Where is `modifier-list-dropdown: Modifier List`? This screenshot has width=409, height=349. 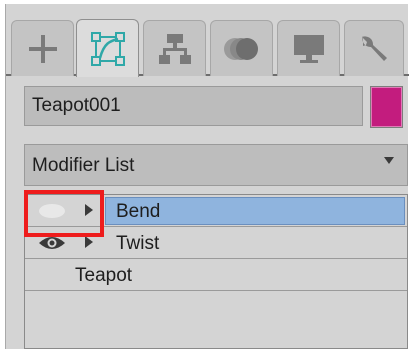
modifier-list-dropdown: Modifier List is located at coordinates (216, 165).